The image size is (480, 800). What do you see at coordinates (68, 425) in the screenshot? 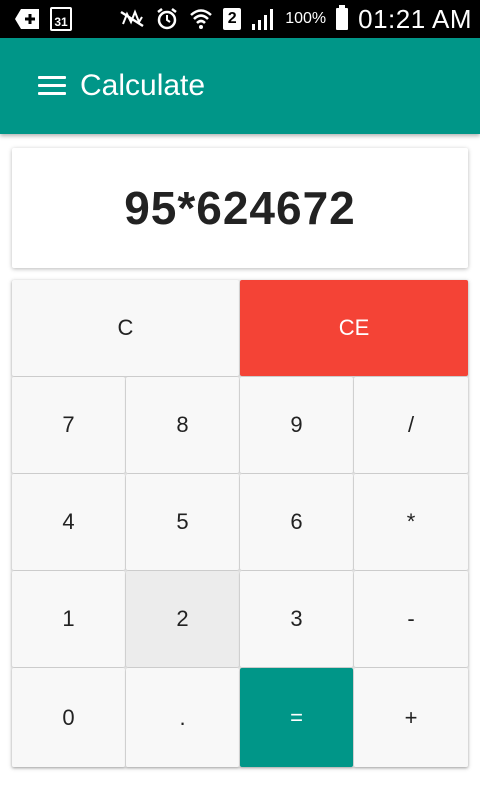
I see `key-7: 7` at bounding box center [68, 425].